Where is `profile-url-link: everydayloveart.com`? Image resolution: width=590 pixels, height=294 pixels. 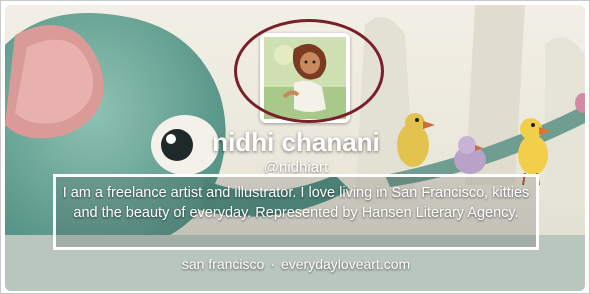
profile-url-link: everydayloveart.com is located at coordinates (345, 264).